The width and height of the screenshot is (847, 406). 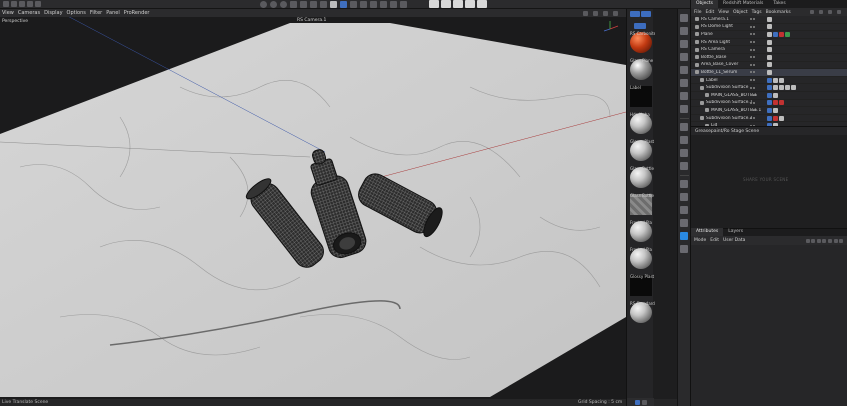 I want to click on viewport-menu-cameras: Cameras, so click(x=29, y=13).